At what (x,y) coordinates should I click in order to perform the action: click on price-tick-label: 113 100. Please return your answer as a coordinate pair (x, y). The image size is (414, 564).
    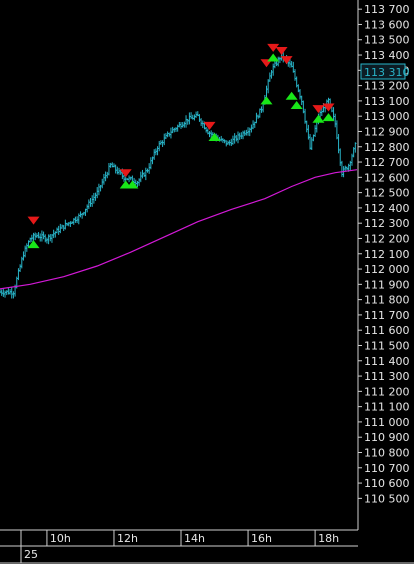
    Looking at the image, I should click on (387, 101).